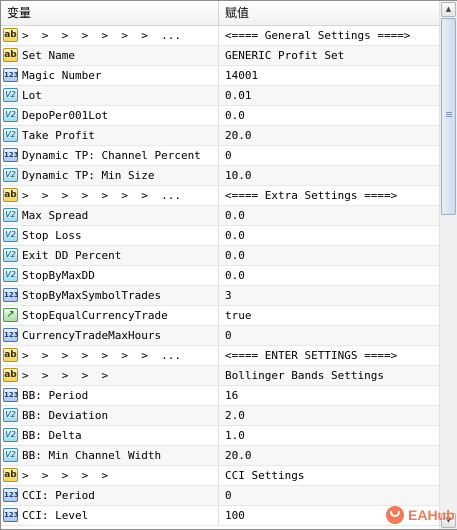 The height and width of the screenshot is (530, 457). I want to click on table-row: V2 StopByMaxDD 0.0, so click(220, 276).